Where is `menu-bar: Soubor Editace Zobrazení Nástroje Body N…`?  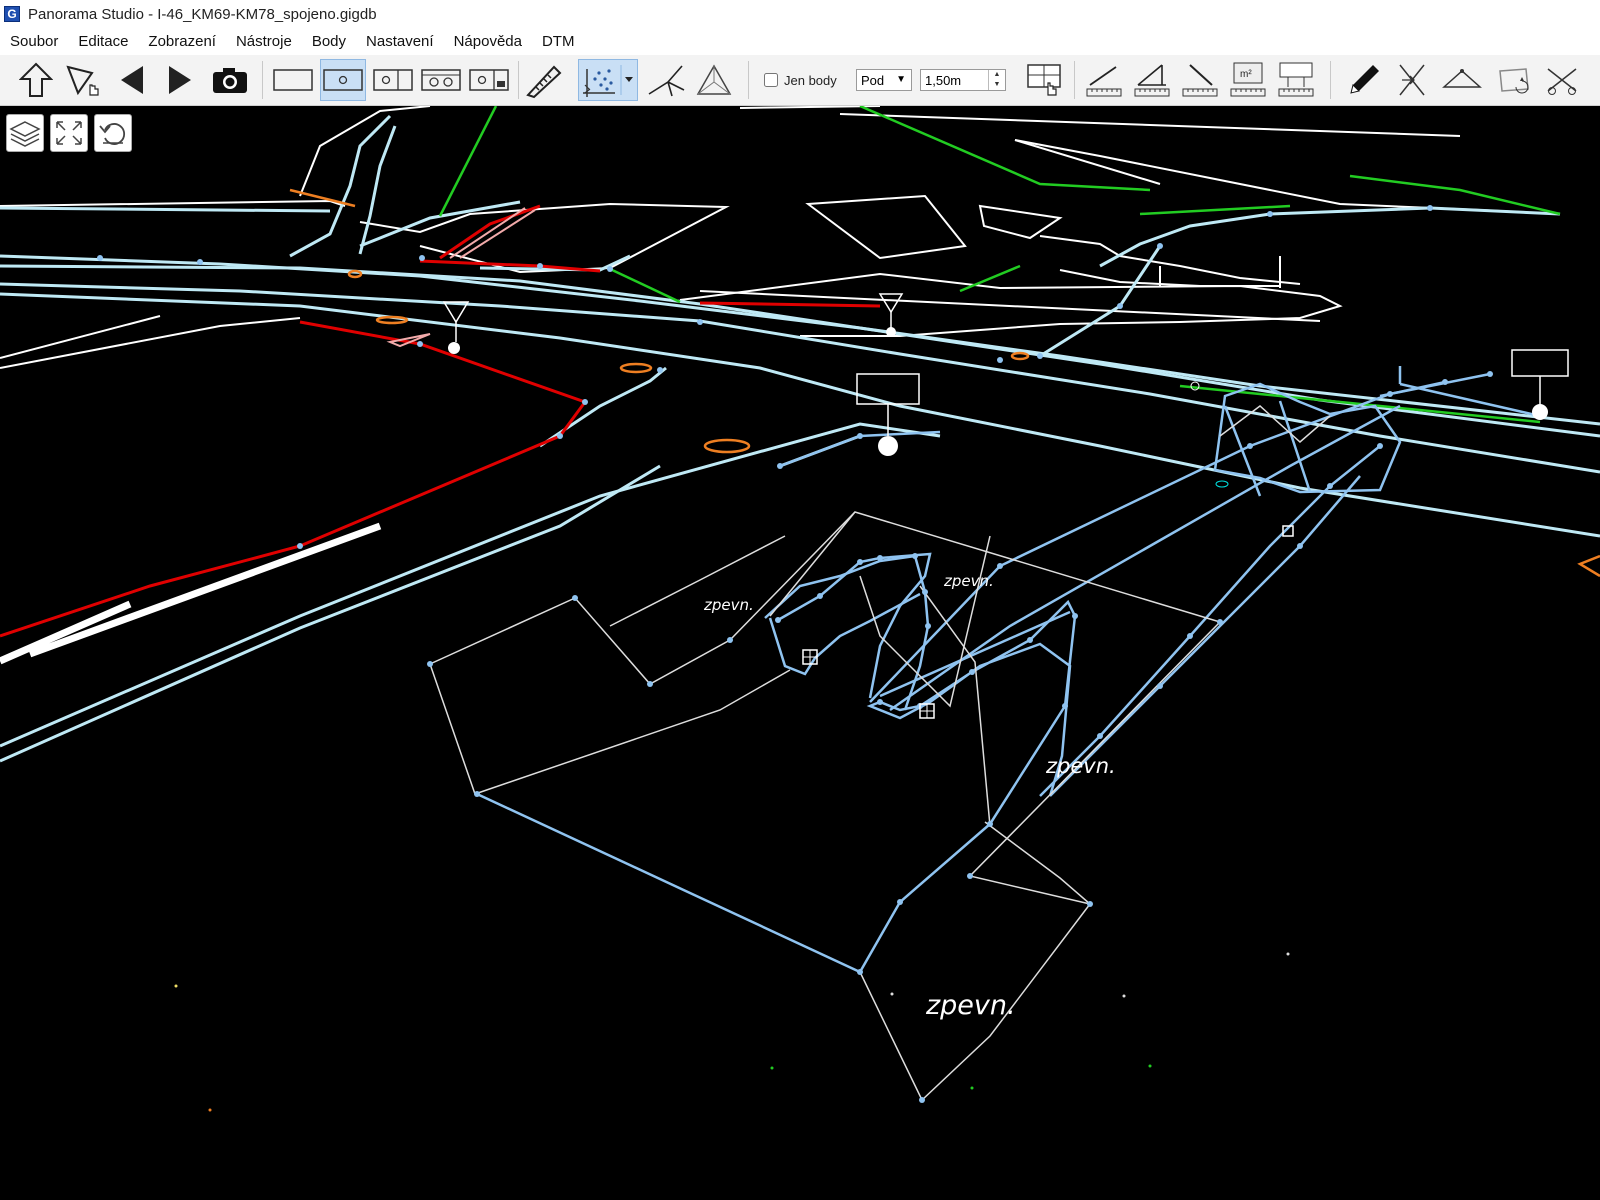
menu-bar: Soubor Editace Zobrazení Nástroje Body N… is located at coordinates (800, 41).